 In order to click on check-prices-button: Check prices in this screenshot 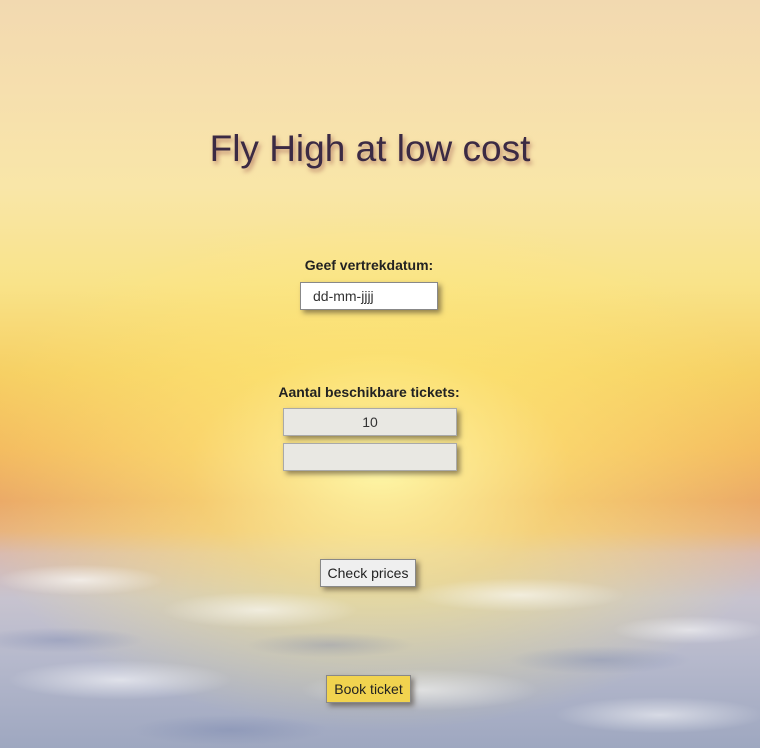, I will do `click(368, 573)`.